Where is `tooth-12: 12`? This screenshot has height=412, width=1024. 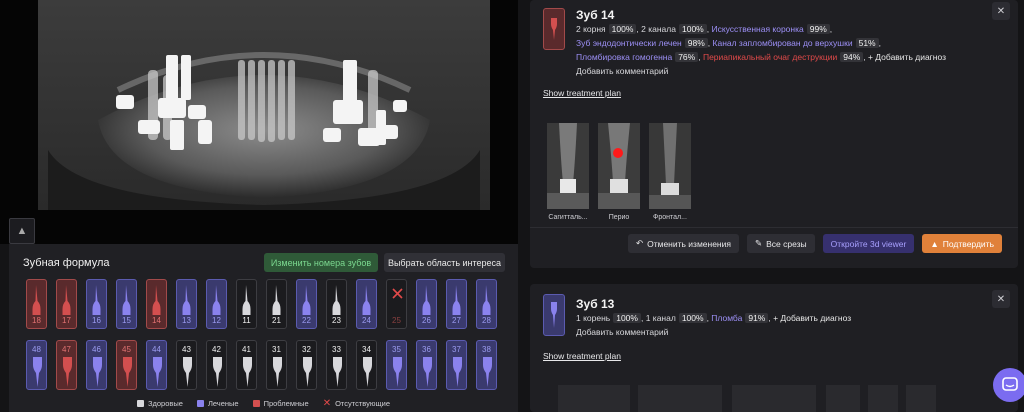
tooth-12: 12 is located at coordinates (216, 304).